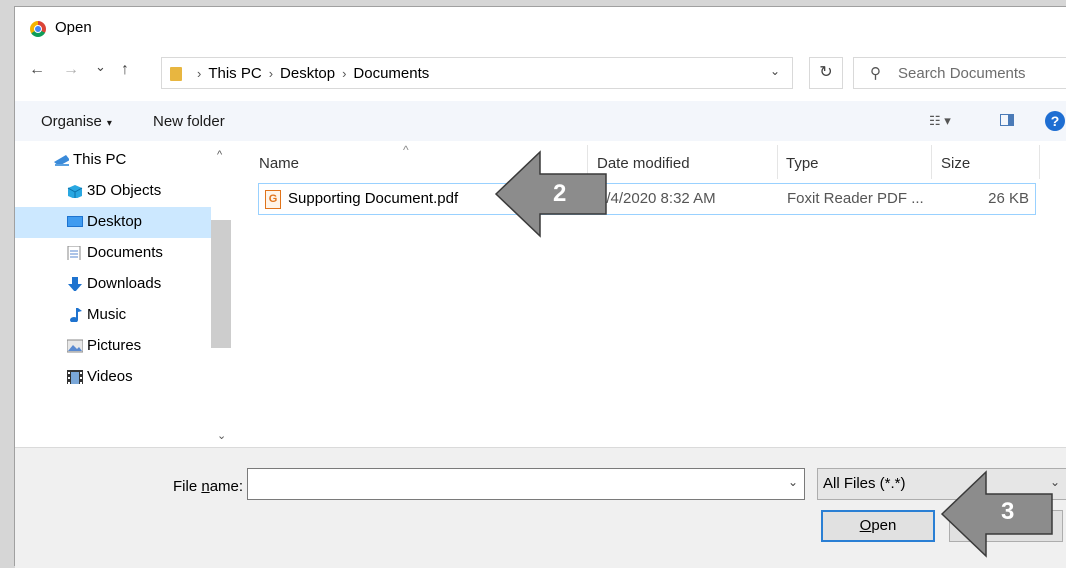  Describe the element at coordinates (657, 198) in the screenshot. I see `file-date: 3/4/2020 8:32 AM` at that location.